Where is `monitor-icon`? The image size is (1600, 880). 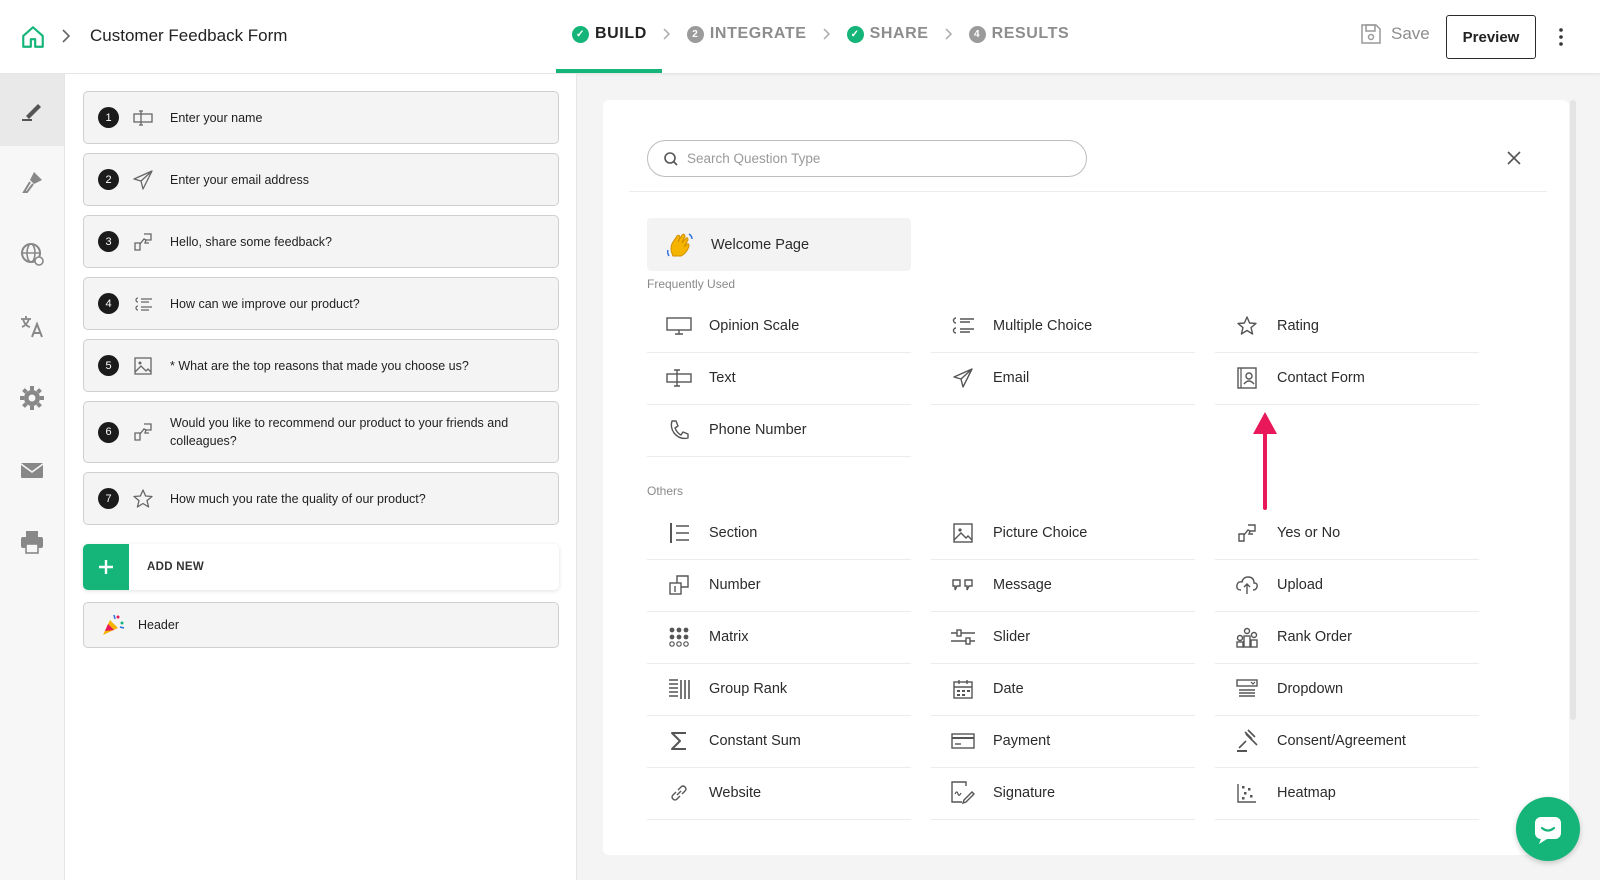
monitor-icon is located at coordinates (679, 326).